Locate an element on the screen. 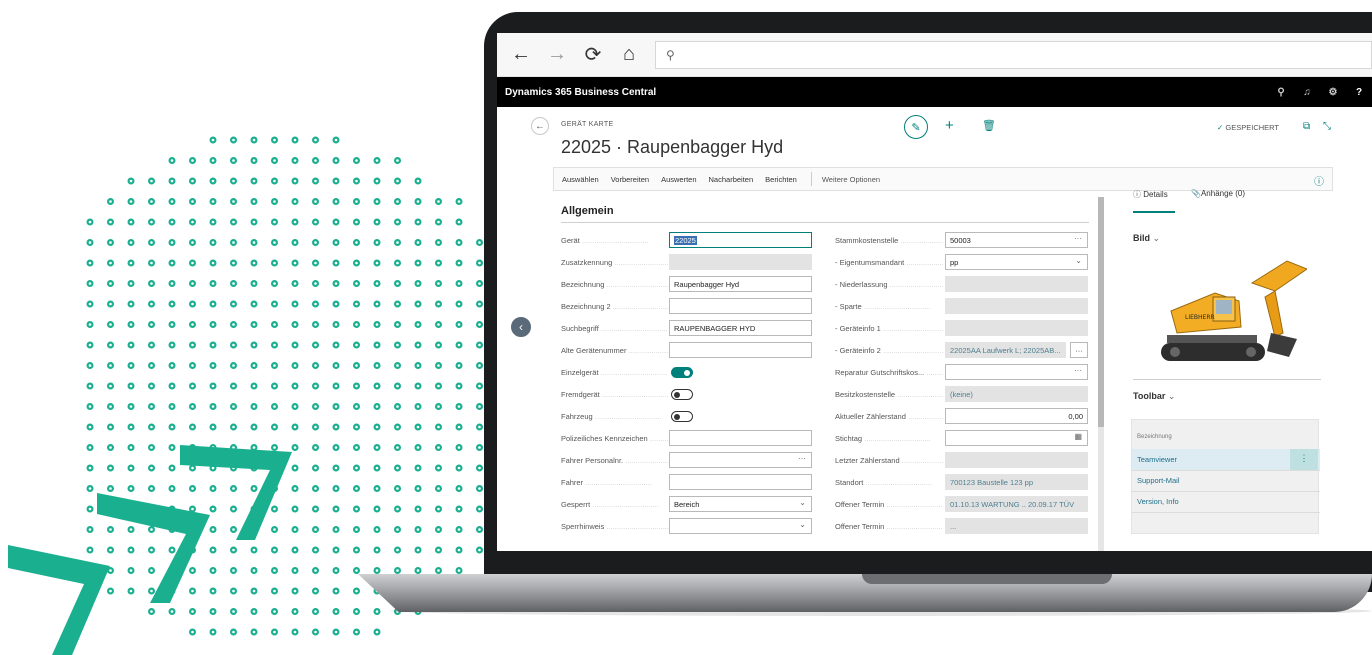 This screenshot has width=1372, height=655. action-nacharbeiten: Nacharbeiten is located at coordinates (731, 179).